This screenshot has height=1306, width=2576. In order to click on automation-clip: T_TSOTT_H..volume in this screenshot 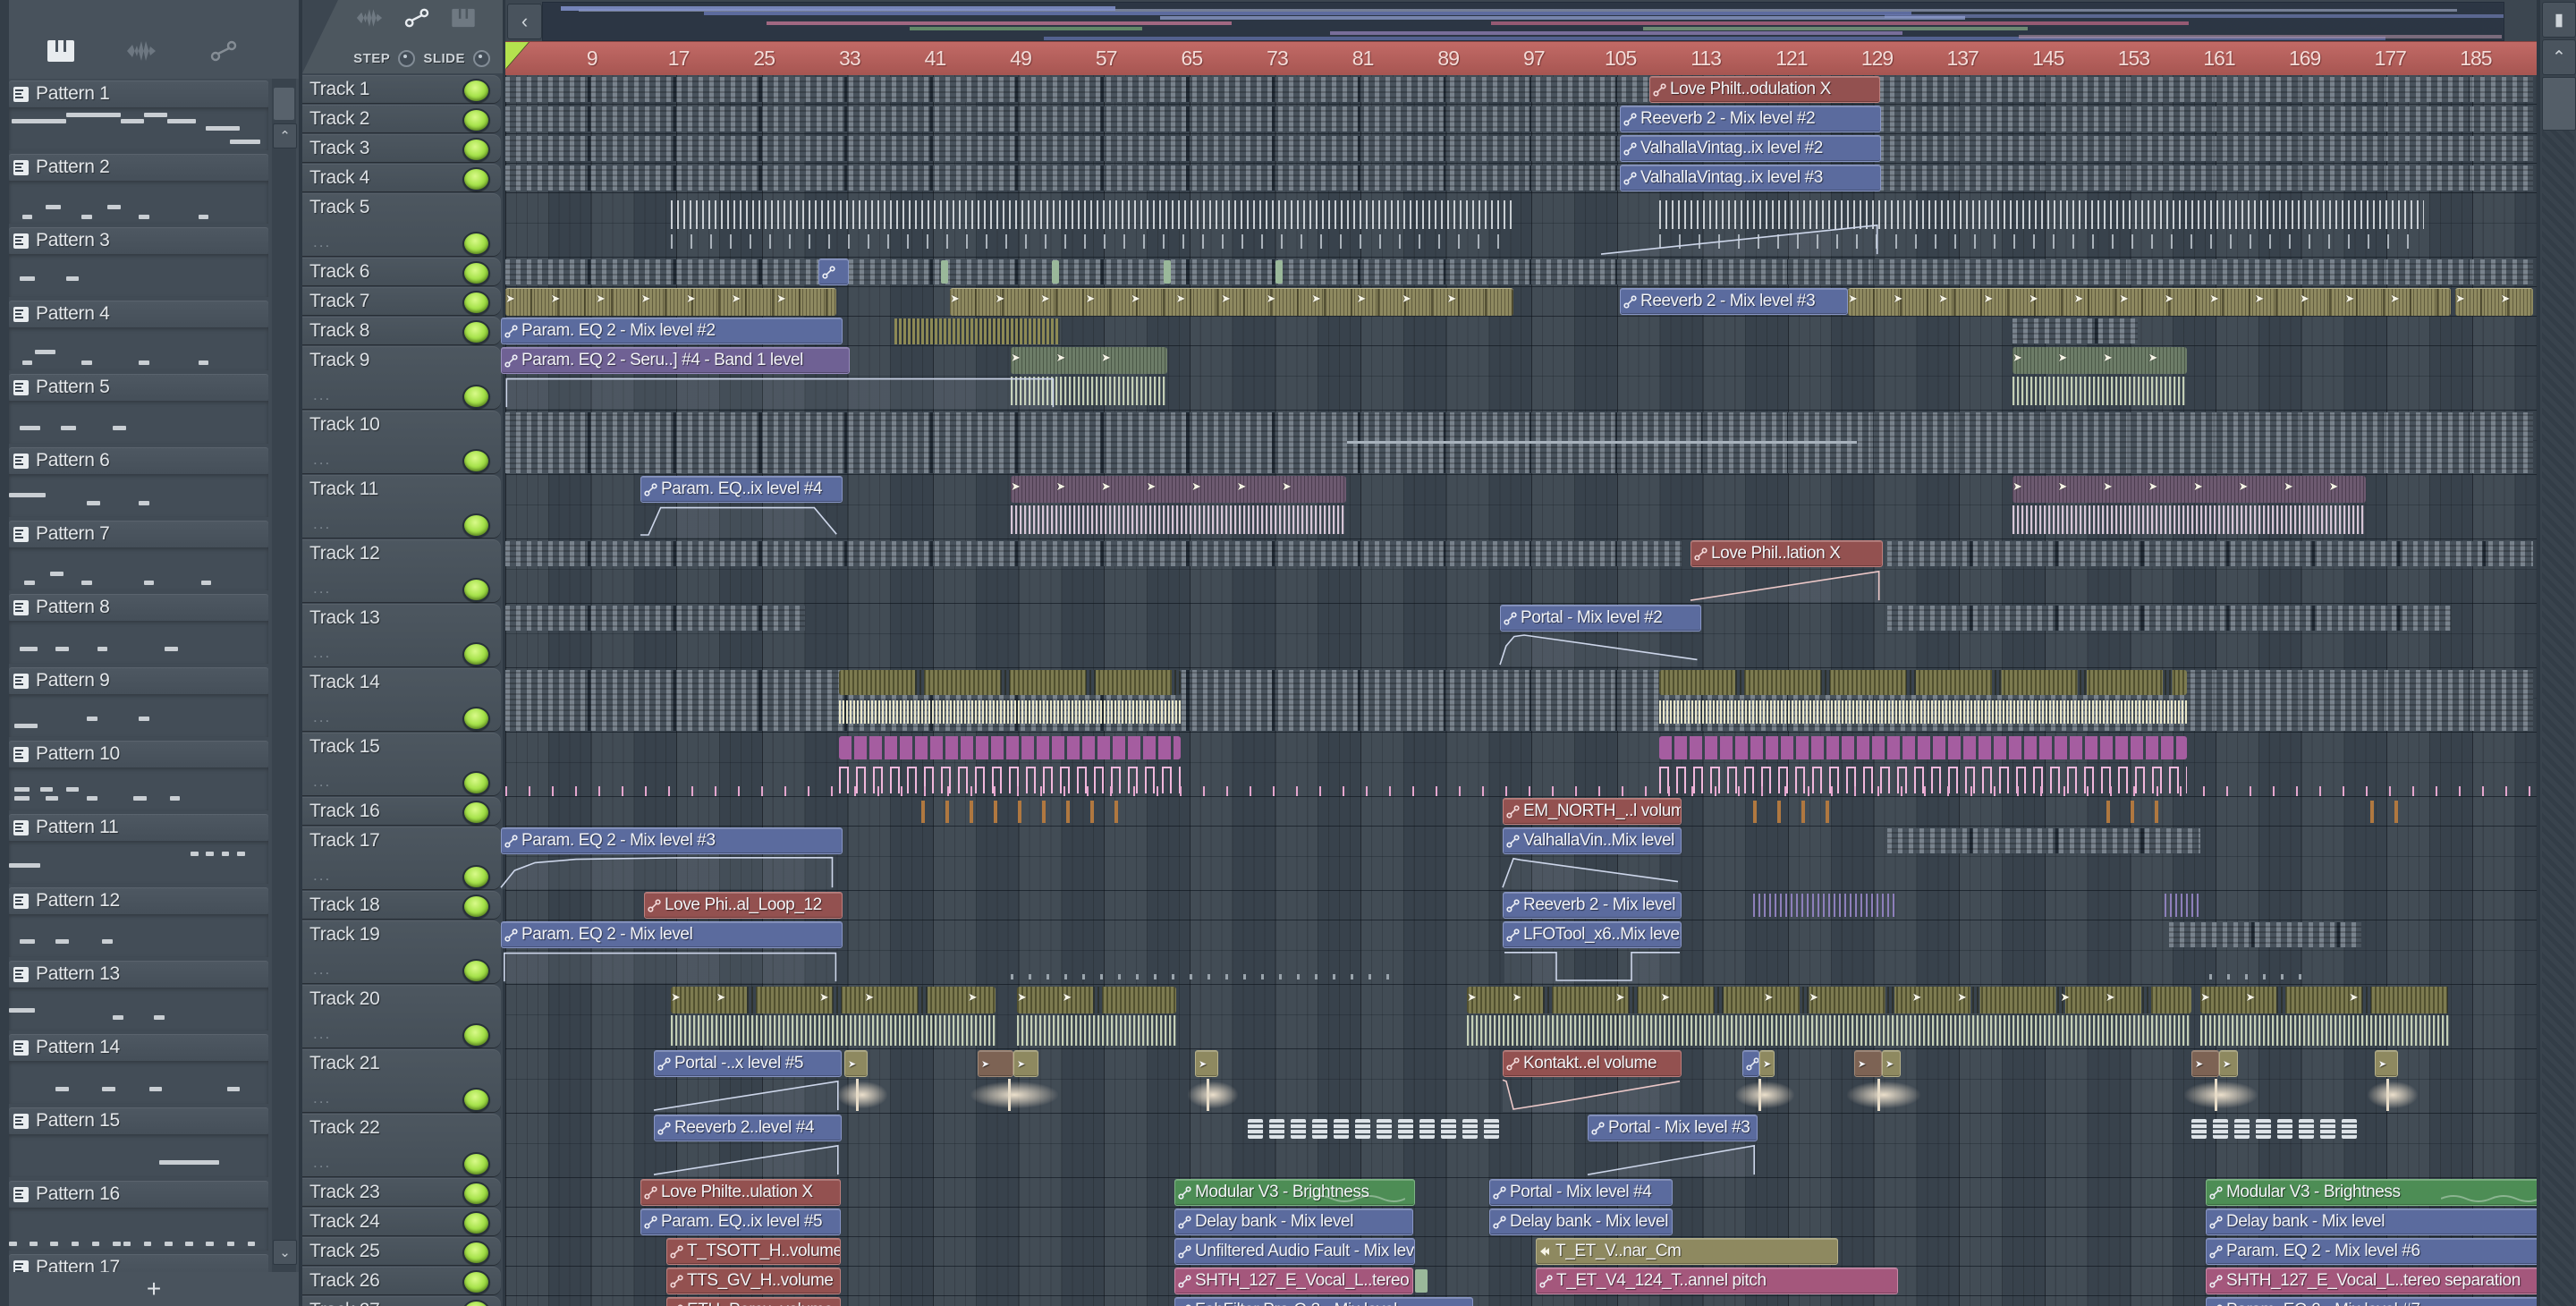, I will do `click(753, 1251)`.